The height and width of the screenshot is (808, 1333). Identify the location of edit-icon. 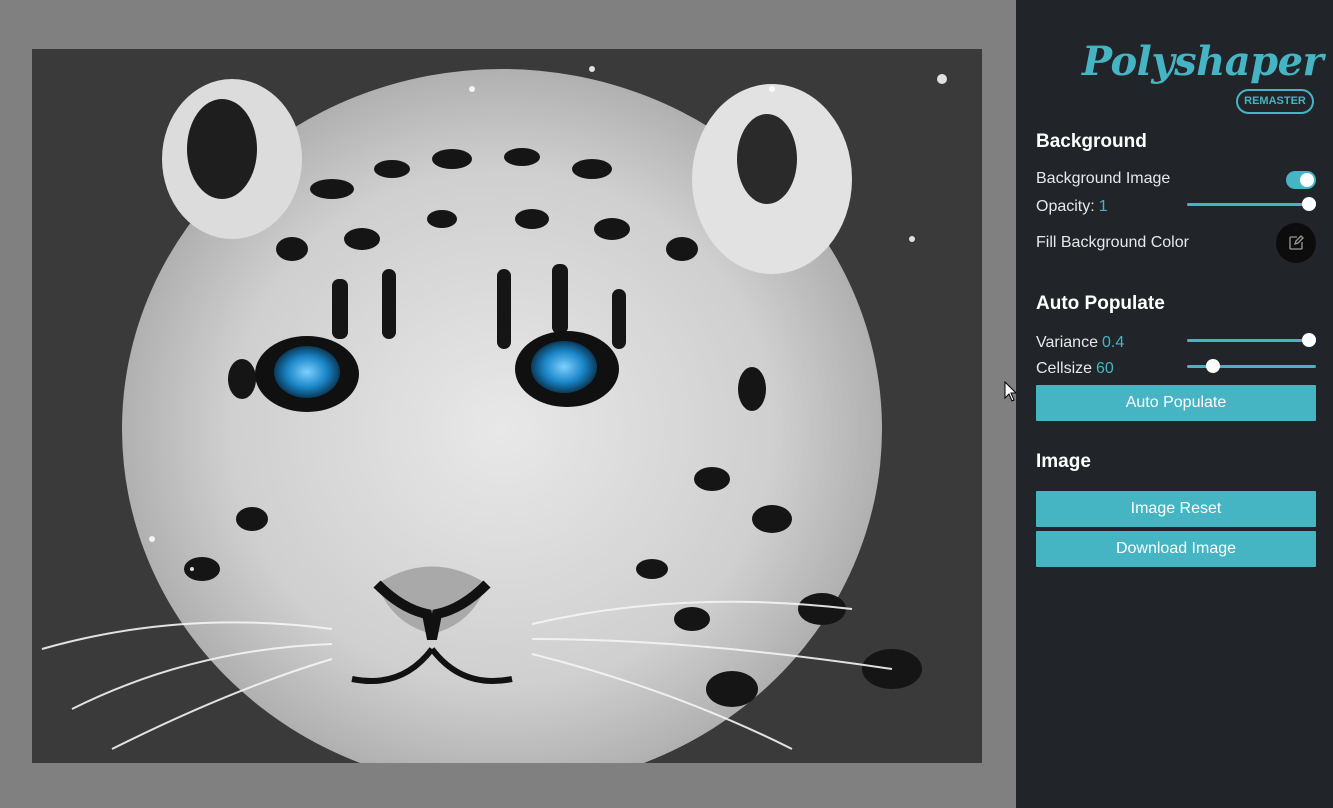
(1296, 242).